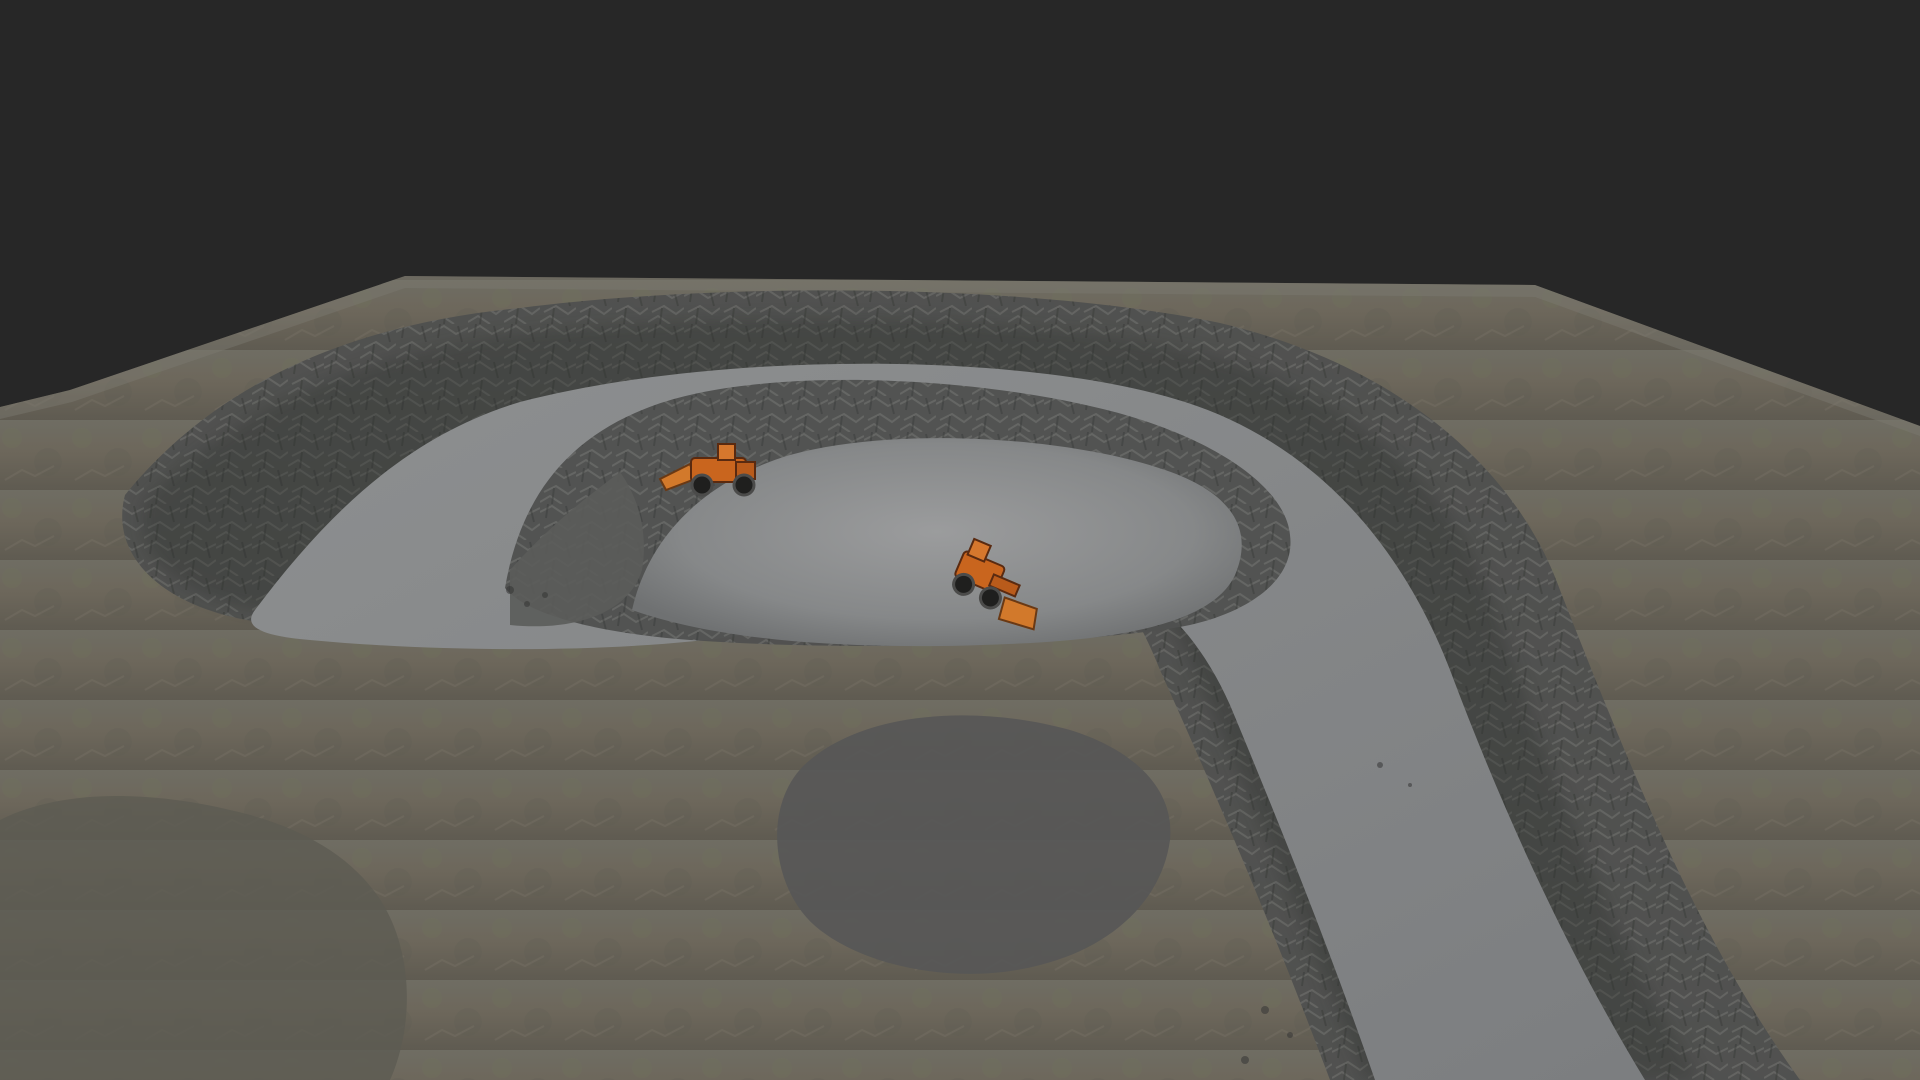 The width and height of the screenshot is (1920, 1080). Describe the element at coordinates (726, 452) in the screenshot. I see `loader-1-cab` at that location.